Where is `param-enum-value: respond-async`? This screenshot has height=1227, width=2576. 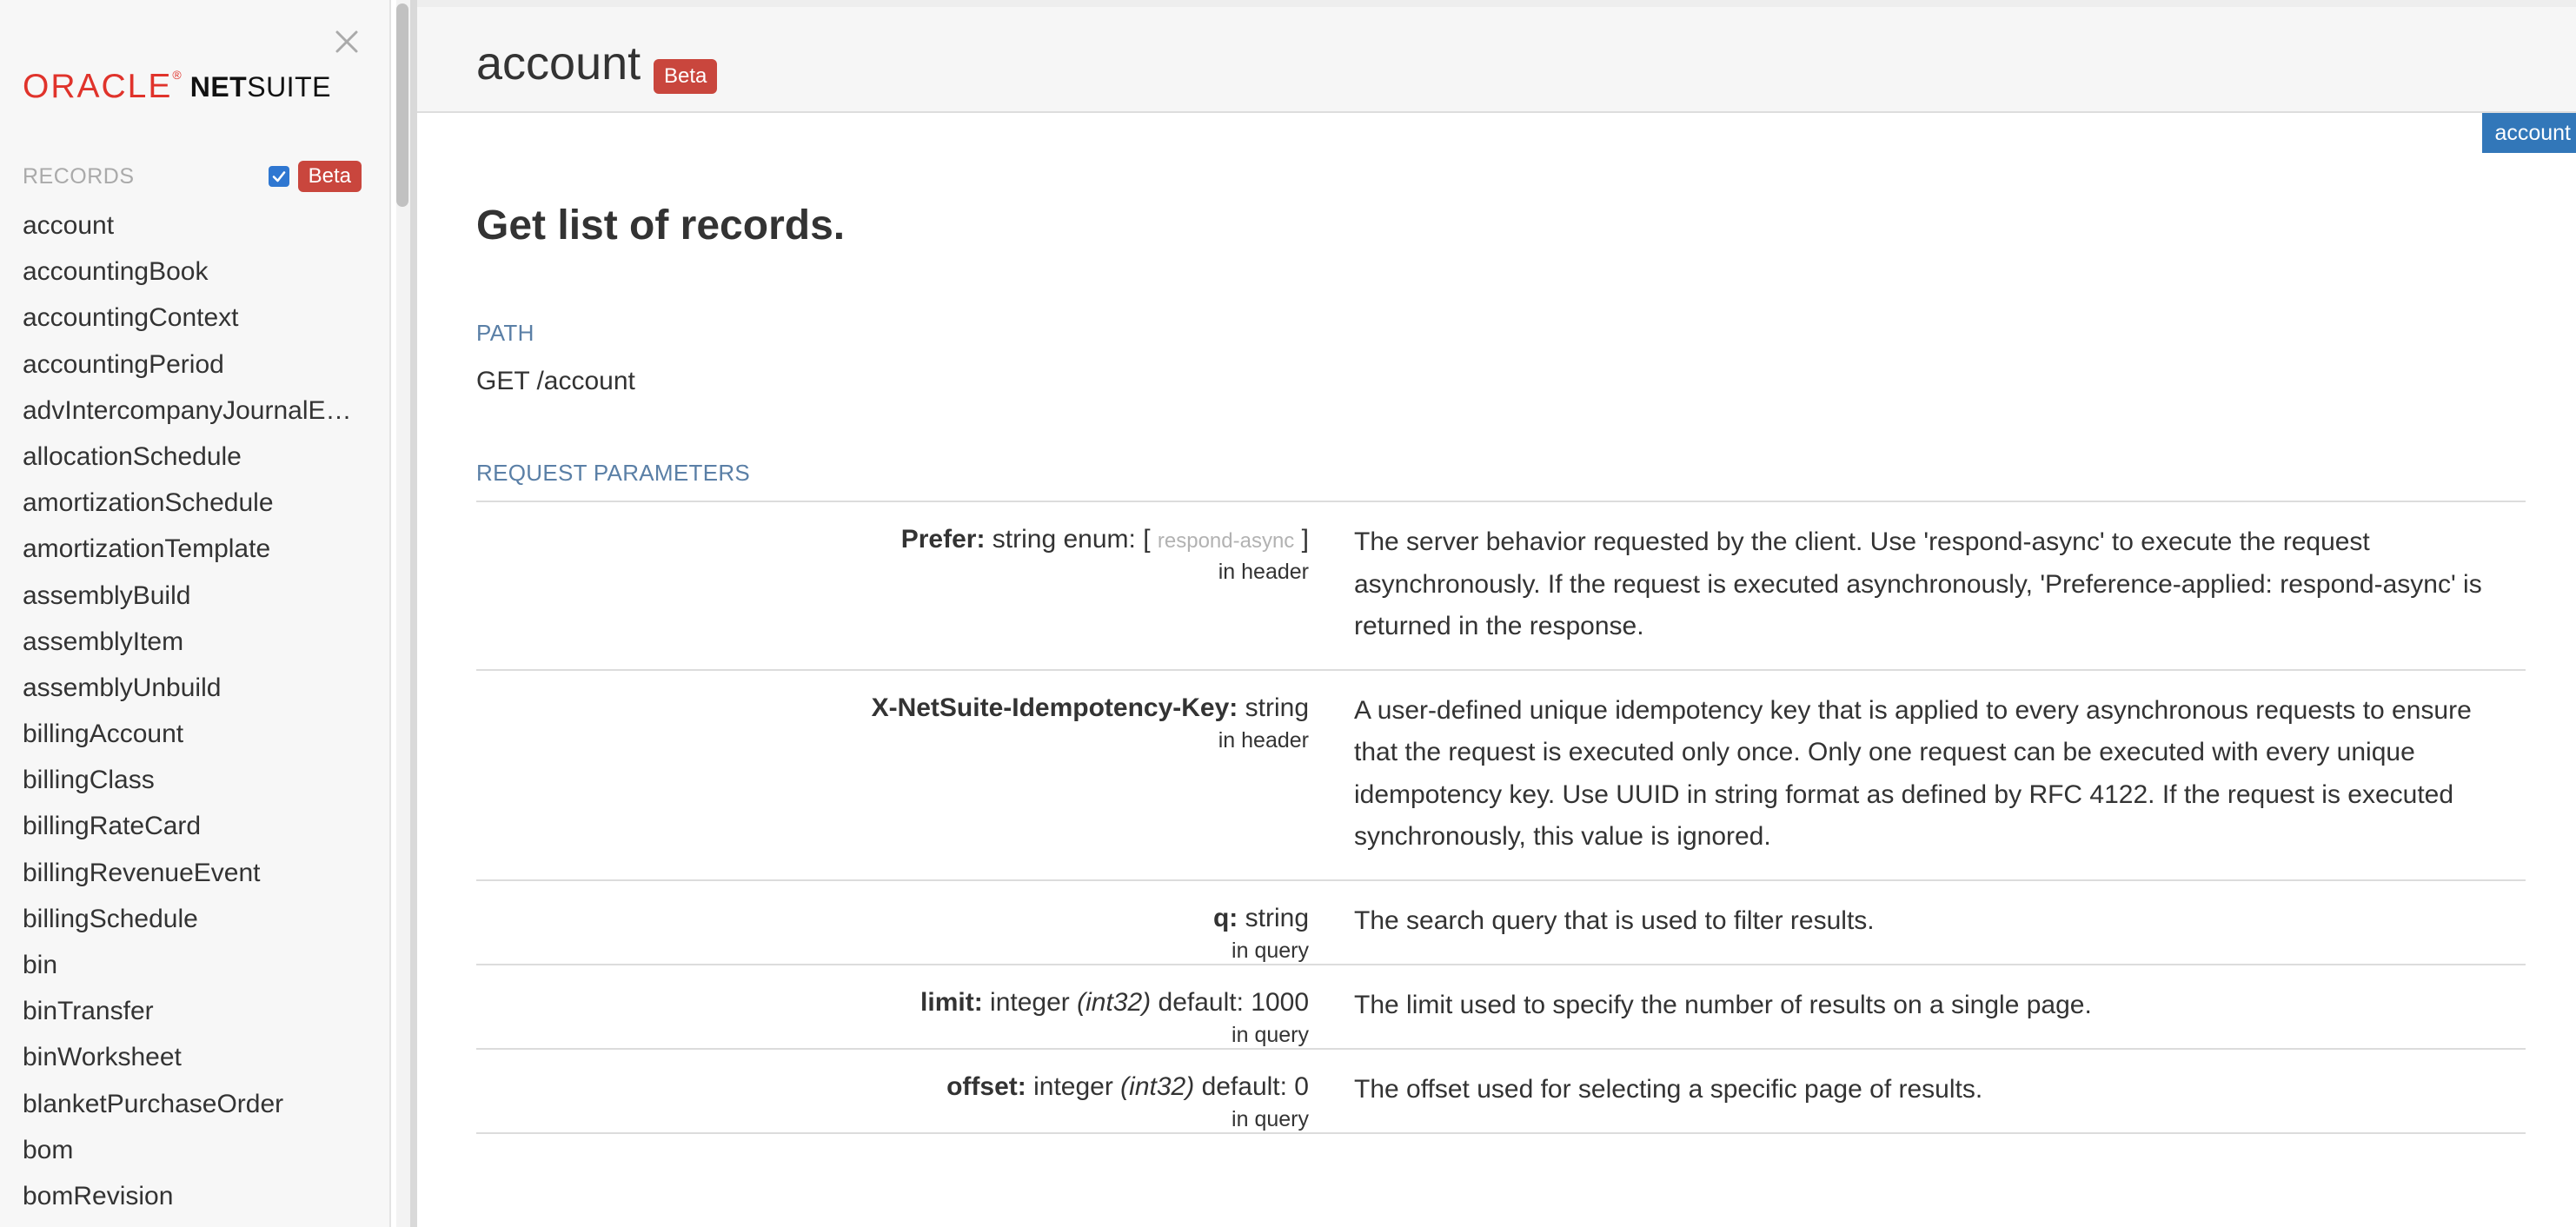 param-enum-value: respond-async is located at coordinates (1226, 541).